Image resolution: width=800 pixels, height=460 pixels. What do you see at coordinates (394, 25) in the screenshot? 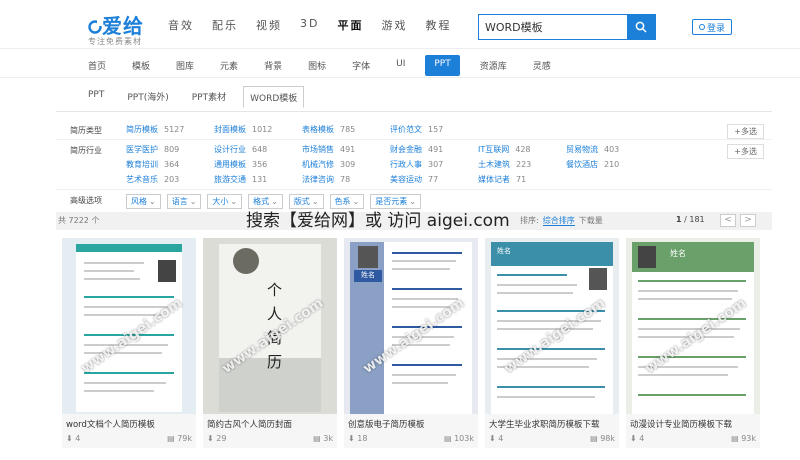
I see `main-nav-item: 游戏` at bounding box center [394, 25].